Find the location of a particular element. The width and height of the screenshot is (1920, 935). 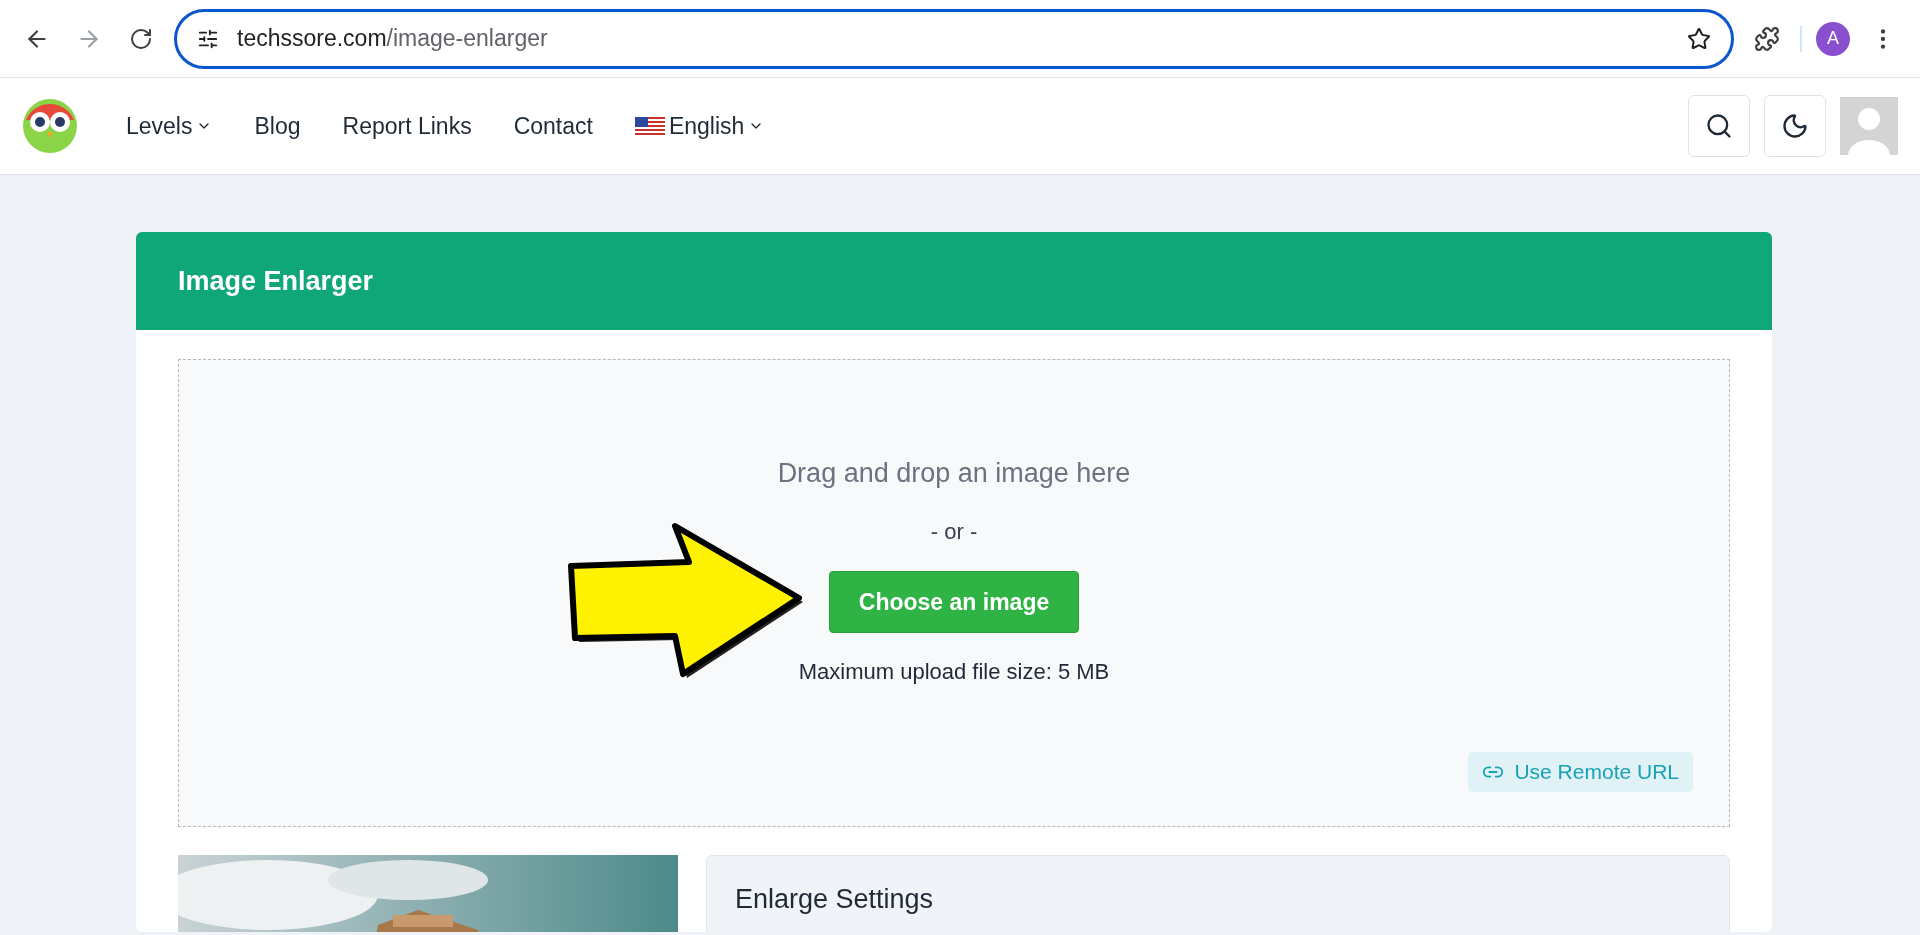

dark-mode-button is located at coordinates (1795, 126).